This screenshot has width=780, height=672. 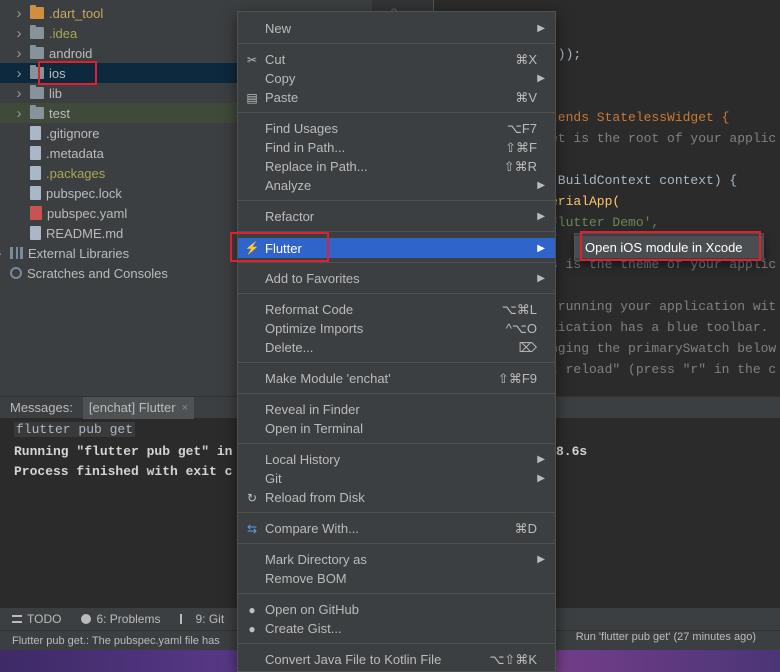 What do you see at coordinates (520, 166) in the screenshot?
I see `menu-item-shortcut: ⇧⌘R` at bounding box center [520, 166].